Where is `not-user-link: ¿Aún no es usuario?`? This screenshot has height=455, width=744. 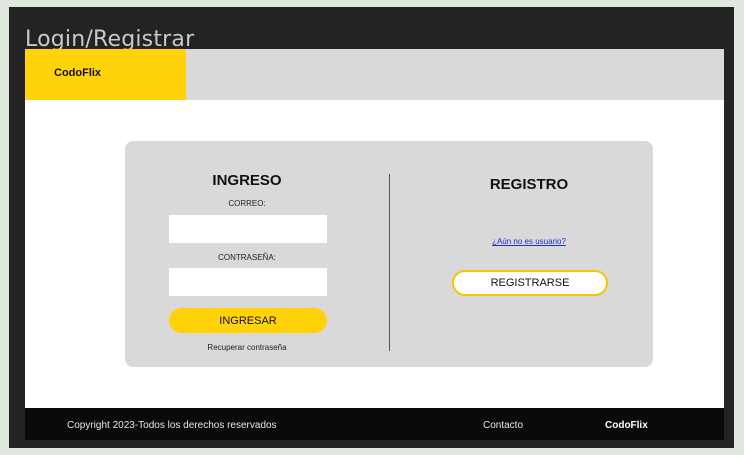
not-user-link: ¿Aún no es usuario? is located at coordinates (529, 241).